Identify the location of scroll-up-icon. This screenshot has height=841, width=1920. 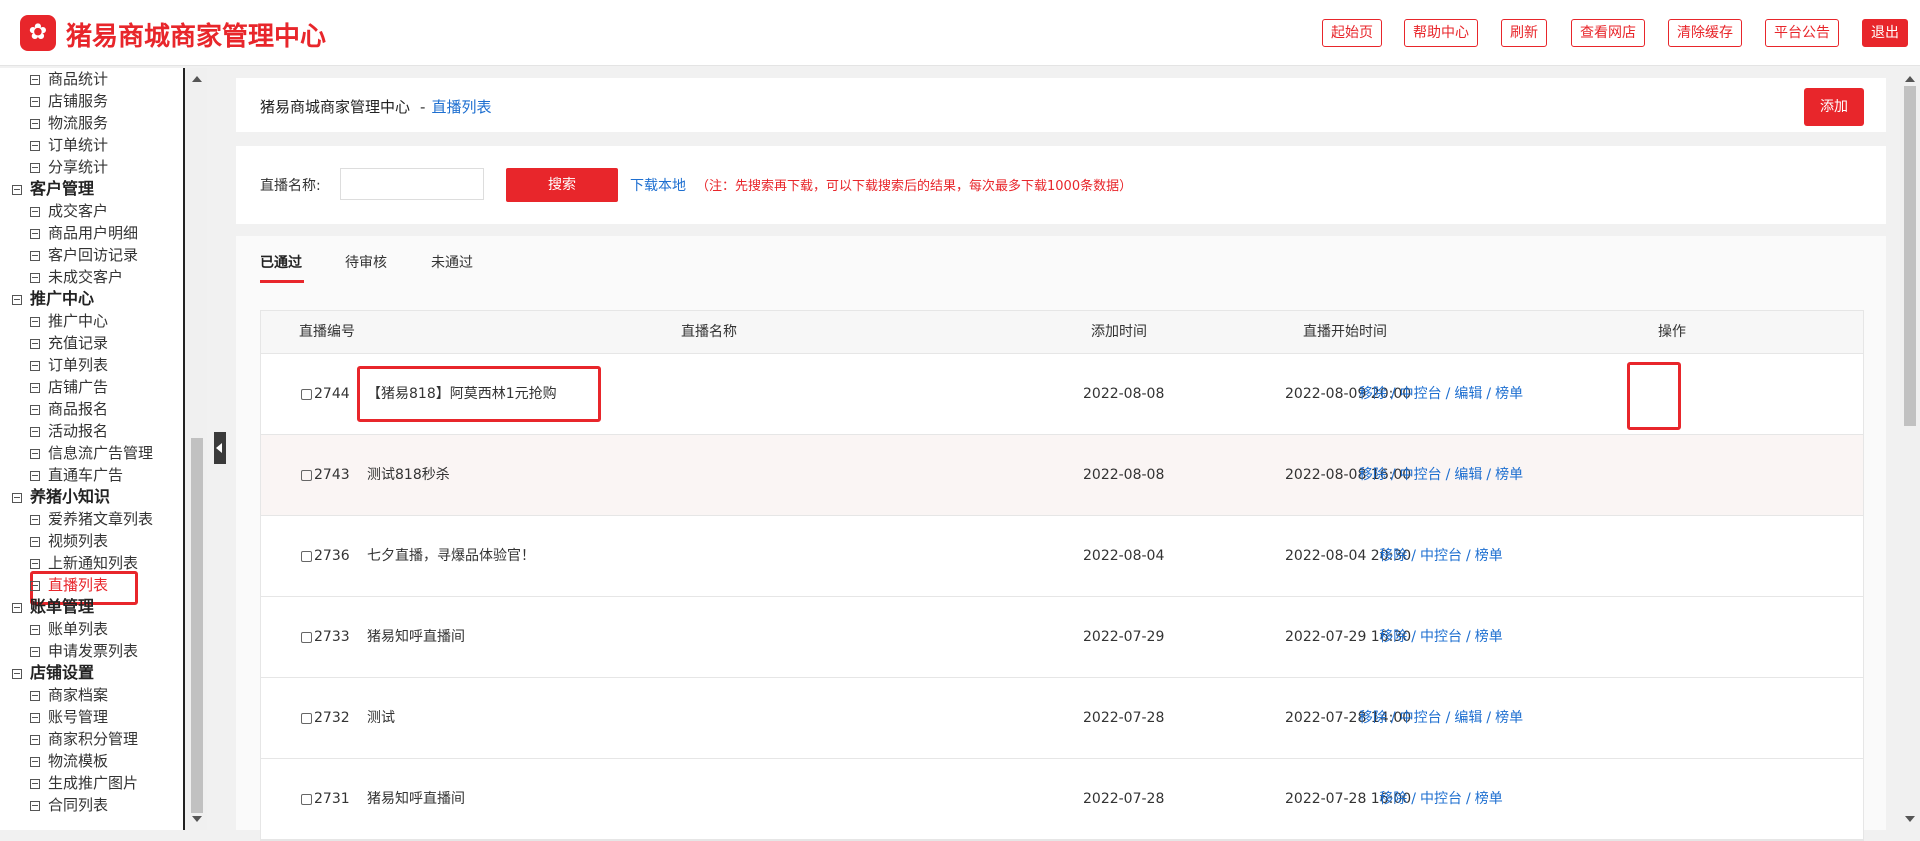
(197, 79).